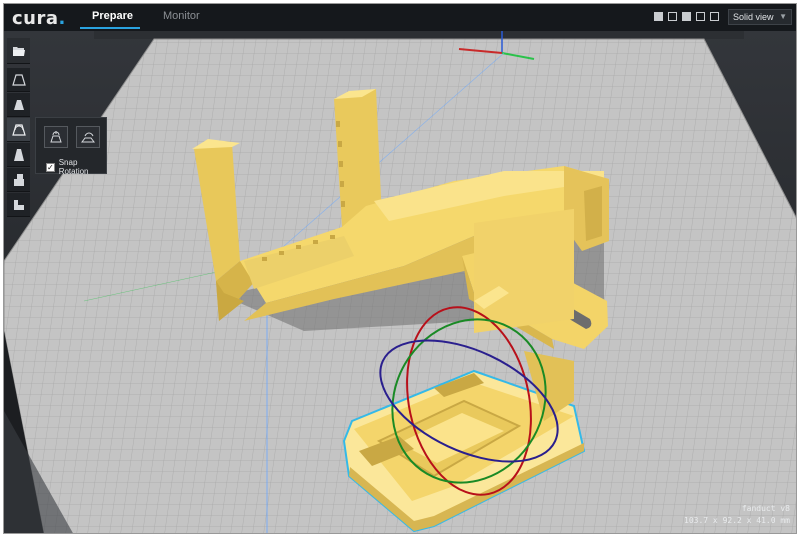  I want to click on lay-flat-icon, so click(88, 137).